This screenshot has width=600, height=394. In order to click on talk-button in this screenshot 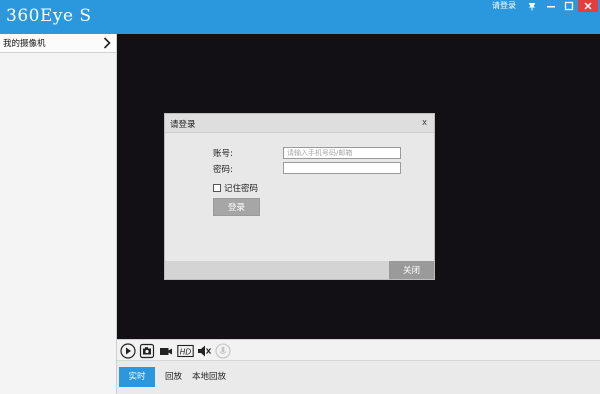, I will do `click(223, 350)`.